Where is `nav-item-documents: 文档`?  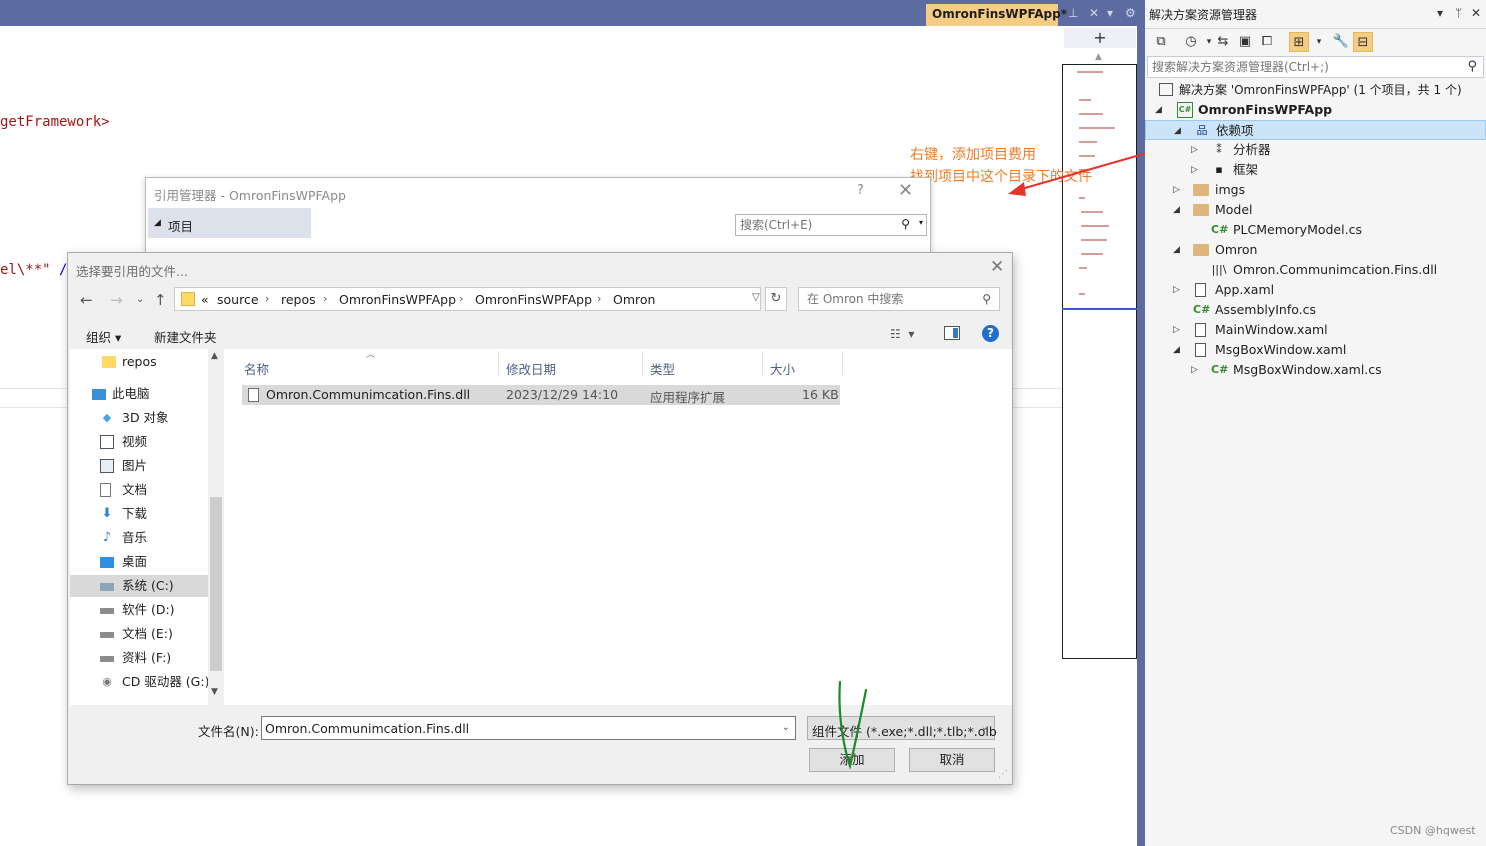 nav-item-documents: 文档 is located at coordinates (155, 490).